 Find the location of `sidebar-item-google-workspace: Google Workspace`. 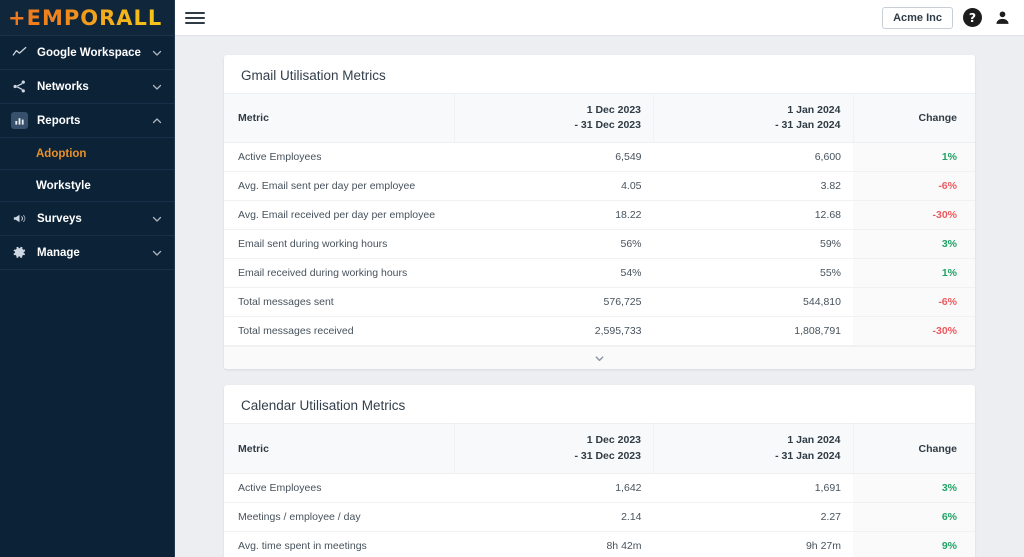

sidebar-item-google-workspace: Google Workspace is located at coordinates (87, 53).